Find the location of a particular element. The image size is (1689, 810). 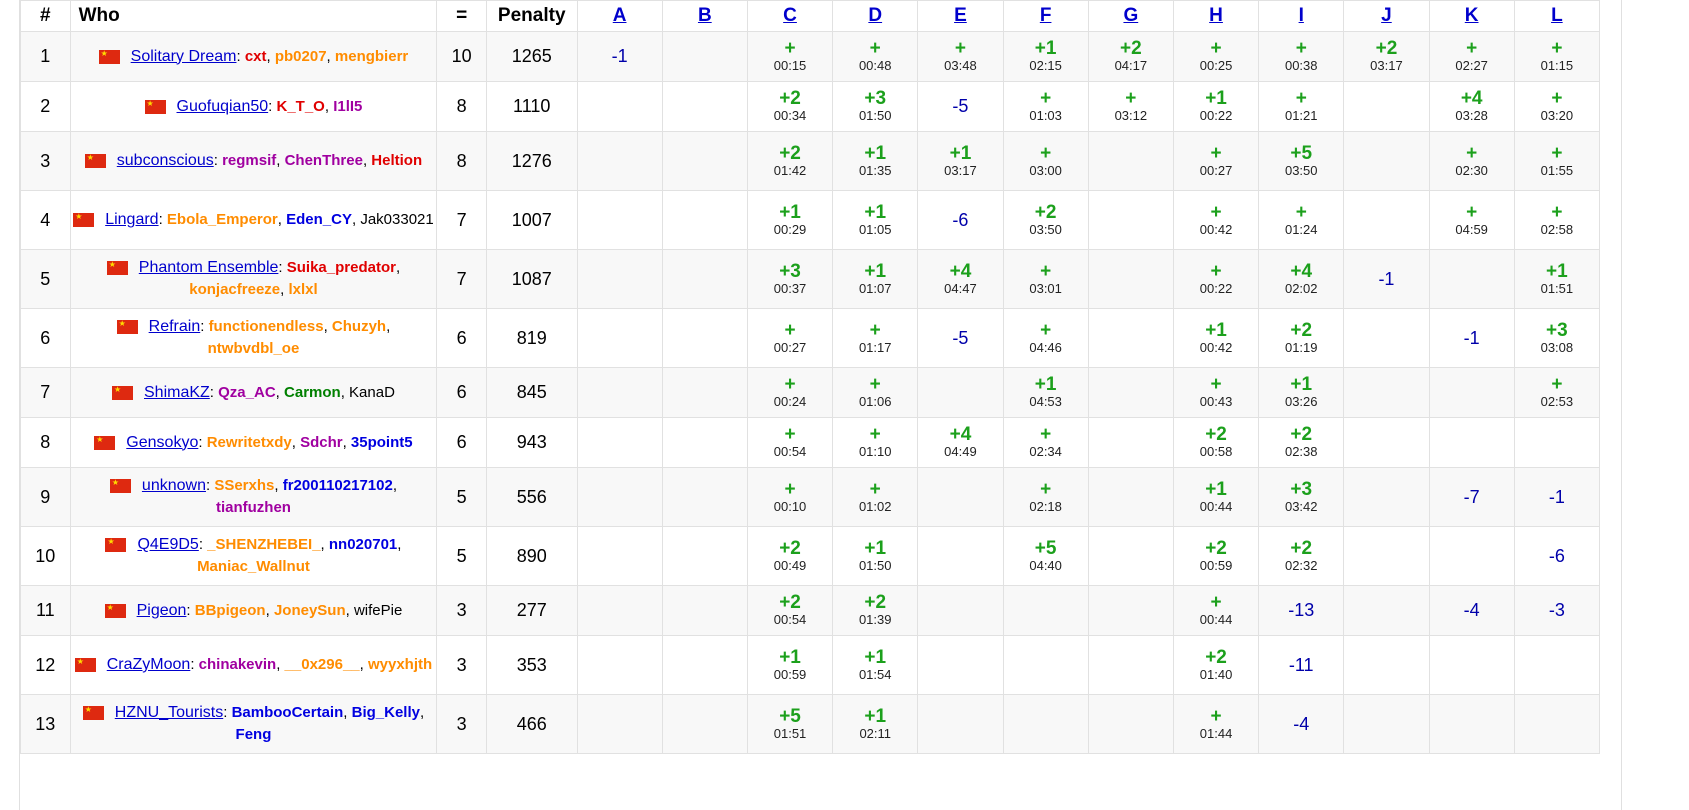

member-handle: Qza_AC is located at coordinates (247, 392).